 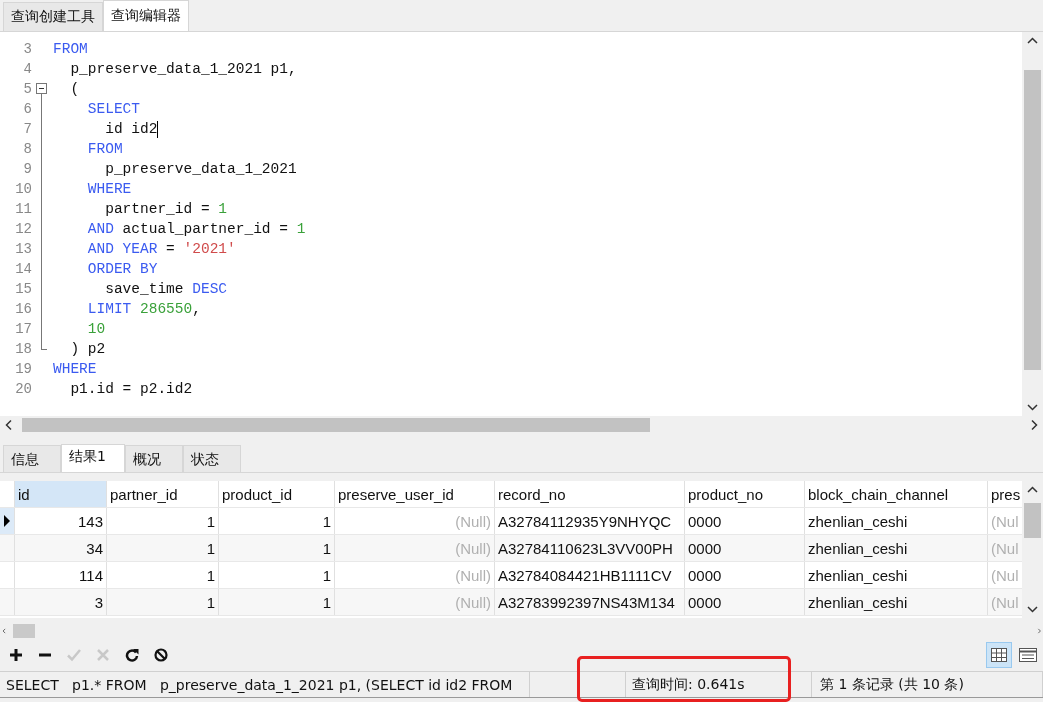 What do you see at coordinates (41, 88) in the screenshot?
I see `collapse-icon` at bounding box center [41, 88].